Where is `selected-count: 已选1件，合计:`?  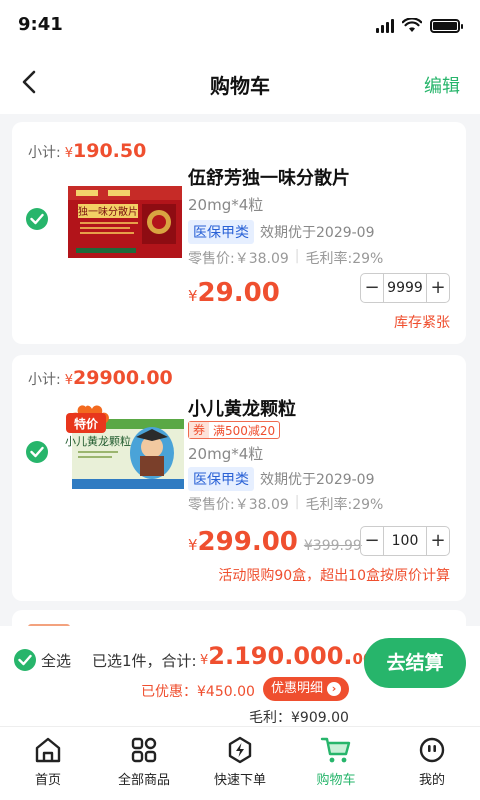
selected-count: 已选1件，合计: is located at coordinates (144, 661).